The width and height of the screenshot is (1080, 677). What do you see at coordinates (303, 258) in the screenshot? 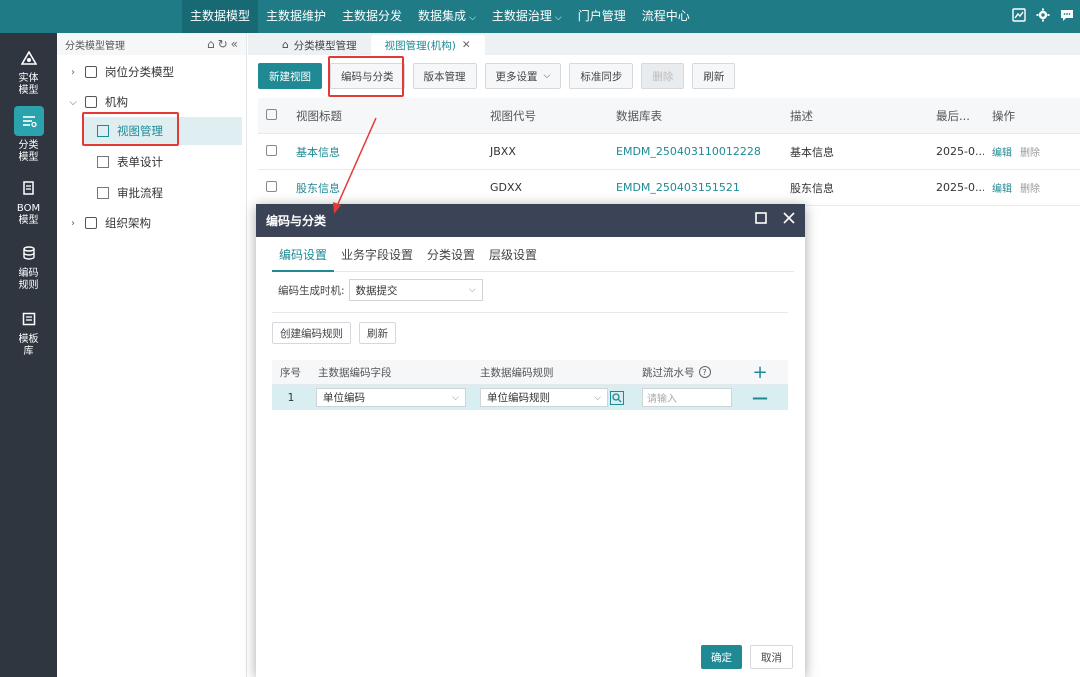
I see `tab-code-settings: 编码设置` at bounding box center [303, 258].